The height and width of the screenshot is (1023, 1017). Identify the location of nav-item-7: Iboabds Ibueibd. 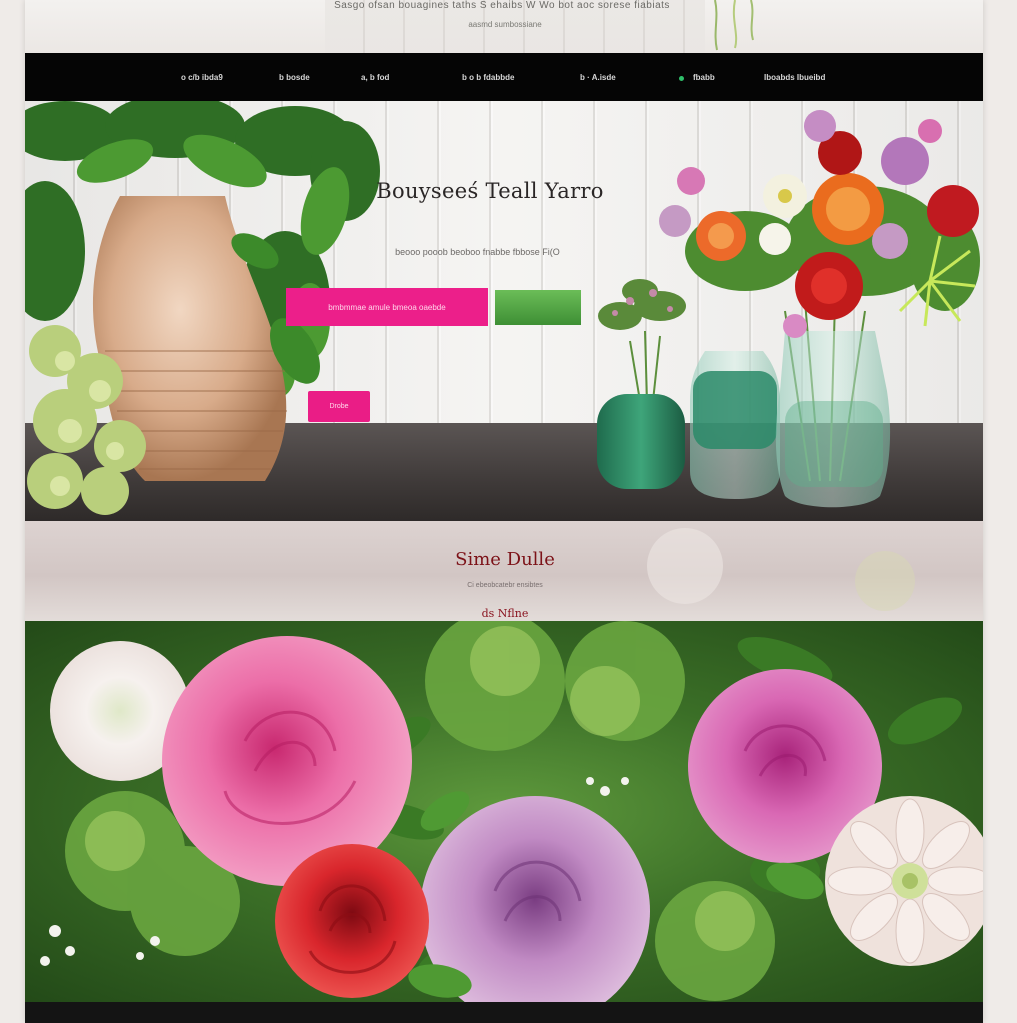
(794, 77).